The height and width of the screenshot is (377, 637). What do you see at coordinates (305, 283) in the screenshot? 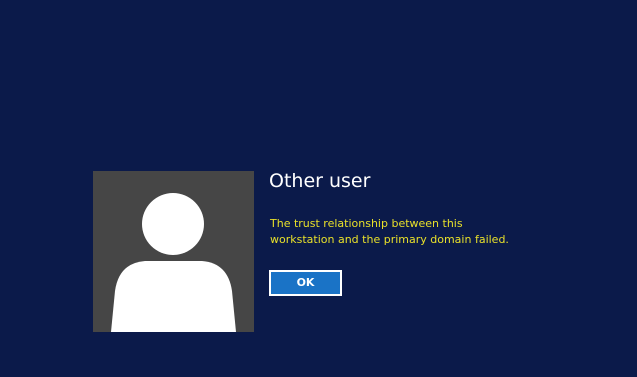
I see `ok-button: OK` at bounding box center [305, 283].